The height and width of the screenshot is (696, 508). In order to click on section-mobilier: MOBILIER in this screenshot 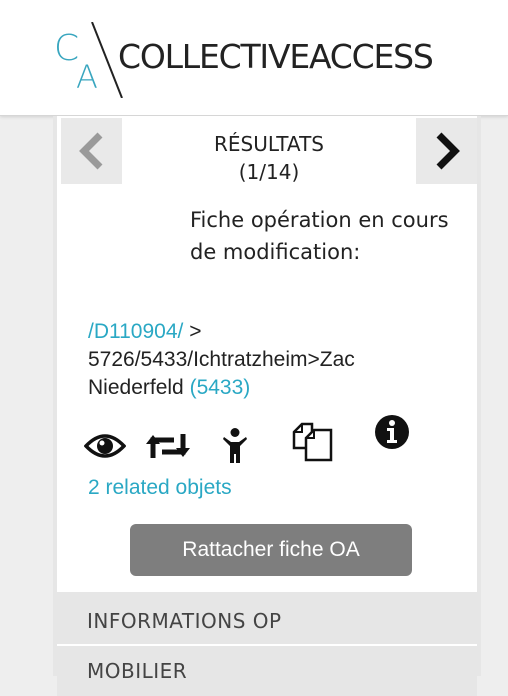, I will do `click(267, 671)`.